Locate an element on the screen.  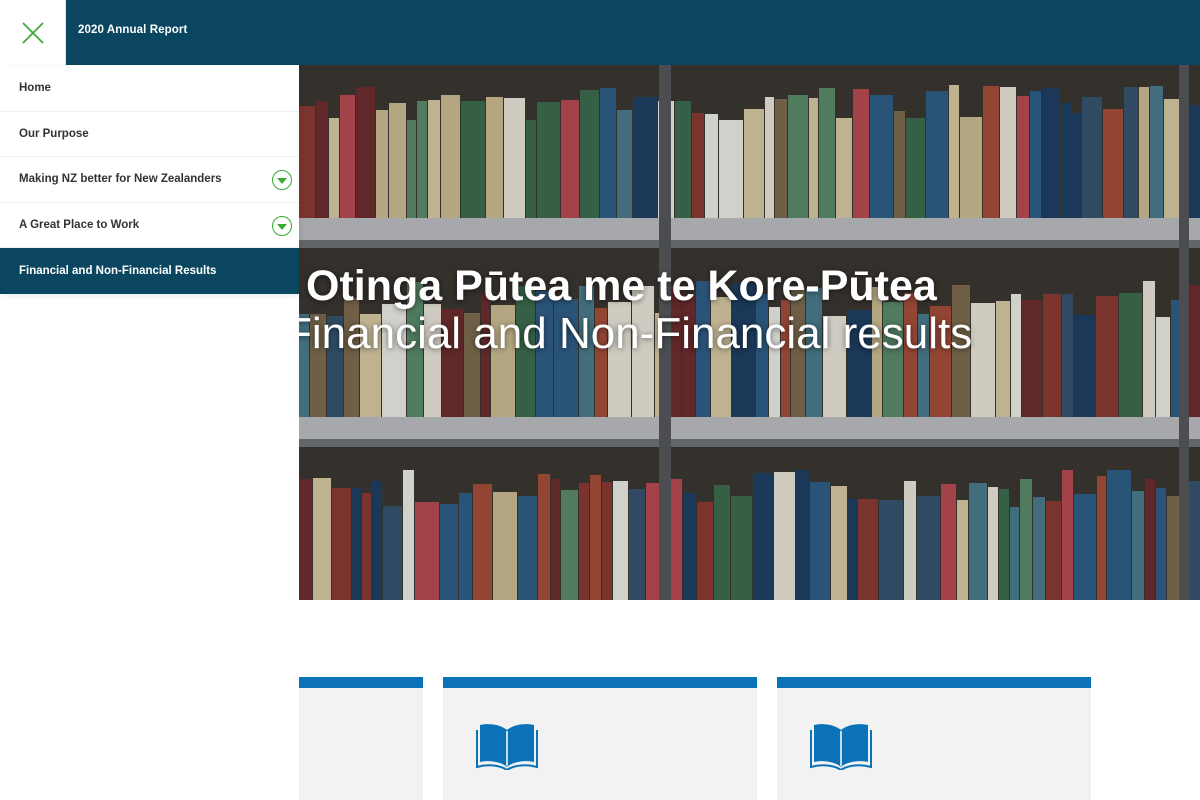
menu-item-great-place-to-work: A Great Place to Work is located at coordinates (149, 225).